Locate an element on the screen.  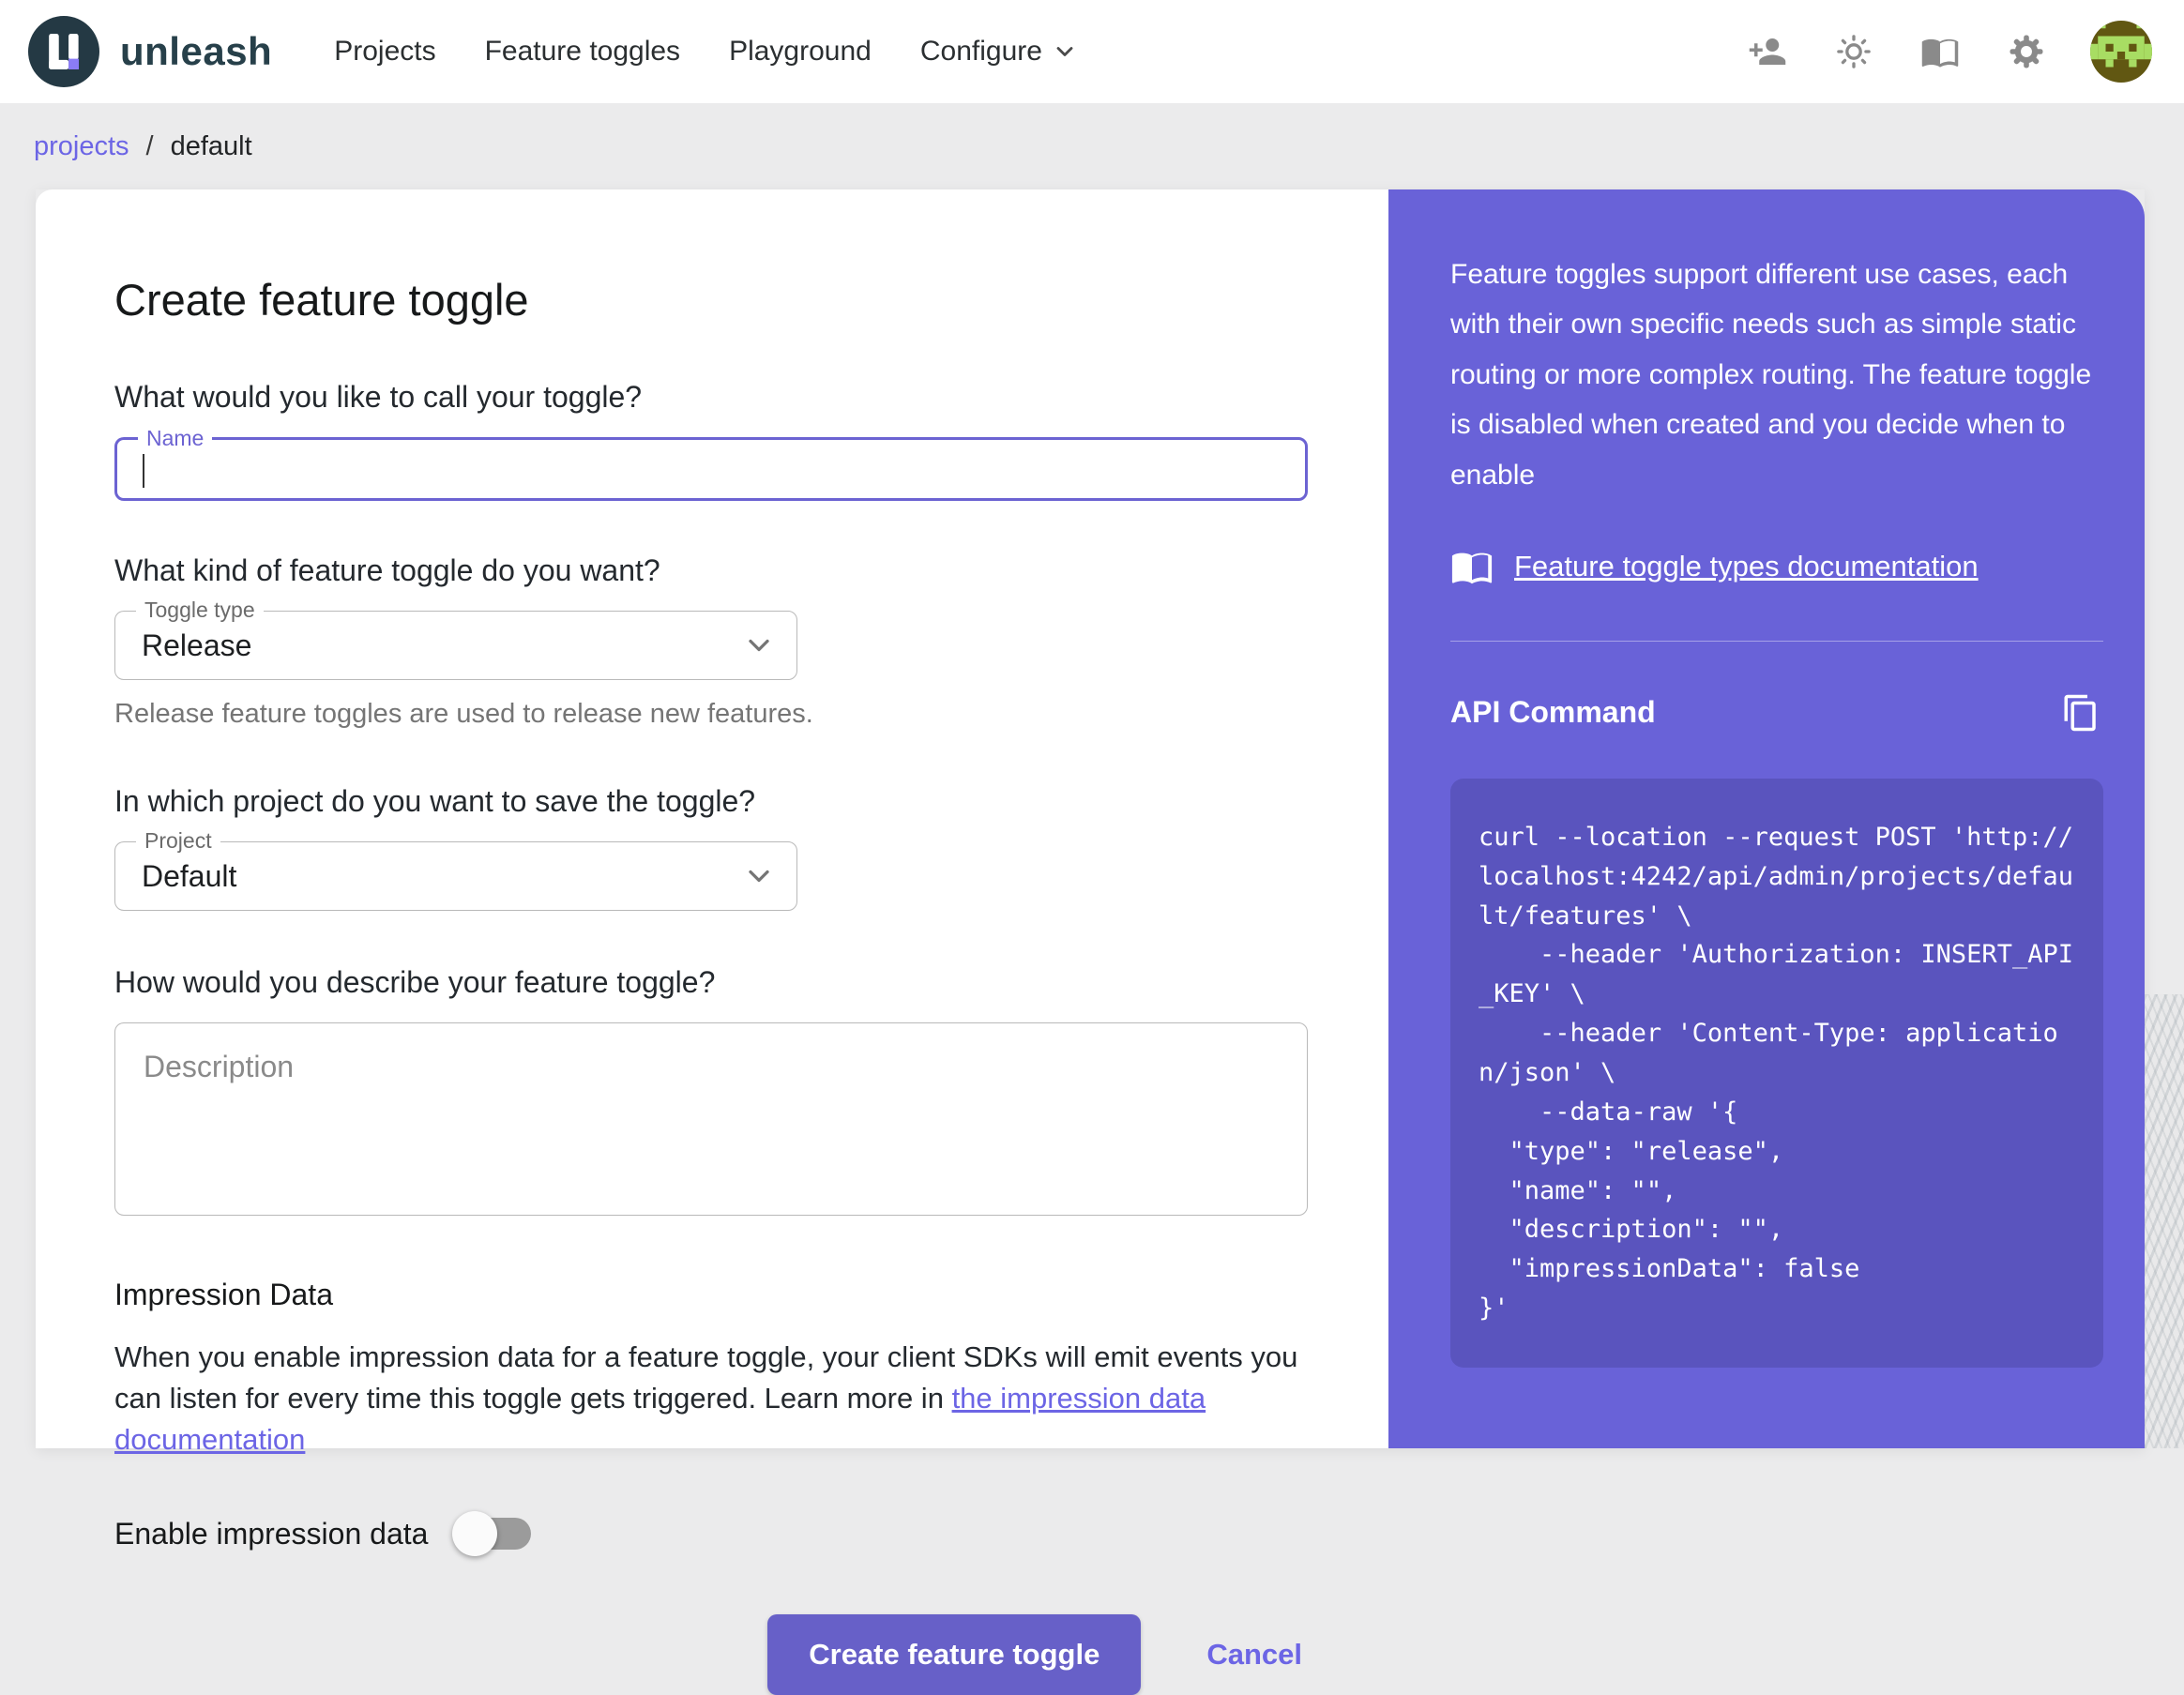
enable-impression-label: Enable impression data is located at coordinates (271, 1533).